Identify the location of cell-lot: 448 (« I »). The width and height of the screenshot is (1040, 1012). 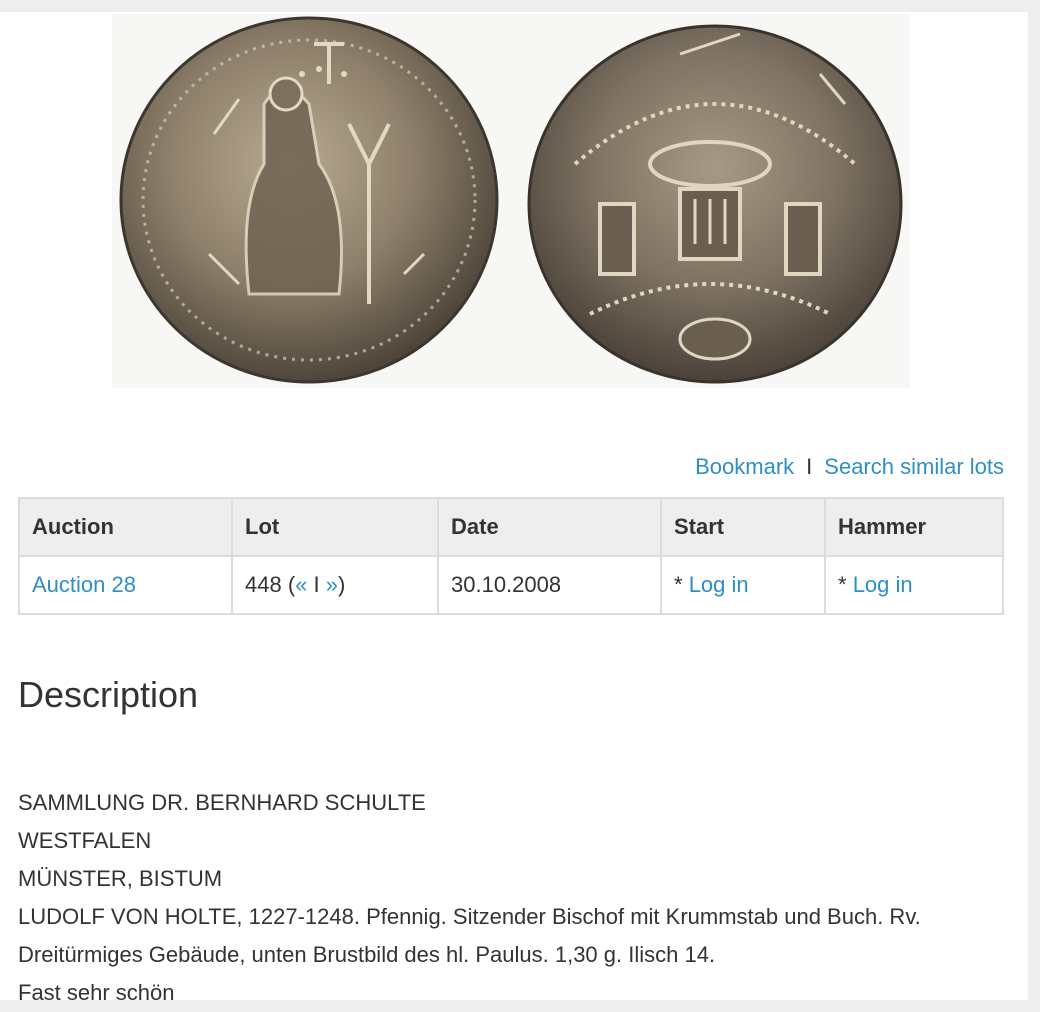
(335, 585).